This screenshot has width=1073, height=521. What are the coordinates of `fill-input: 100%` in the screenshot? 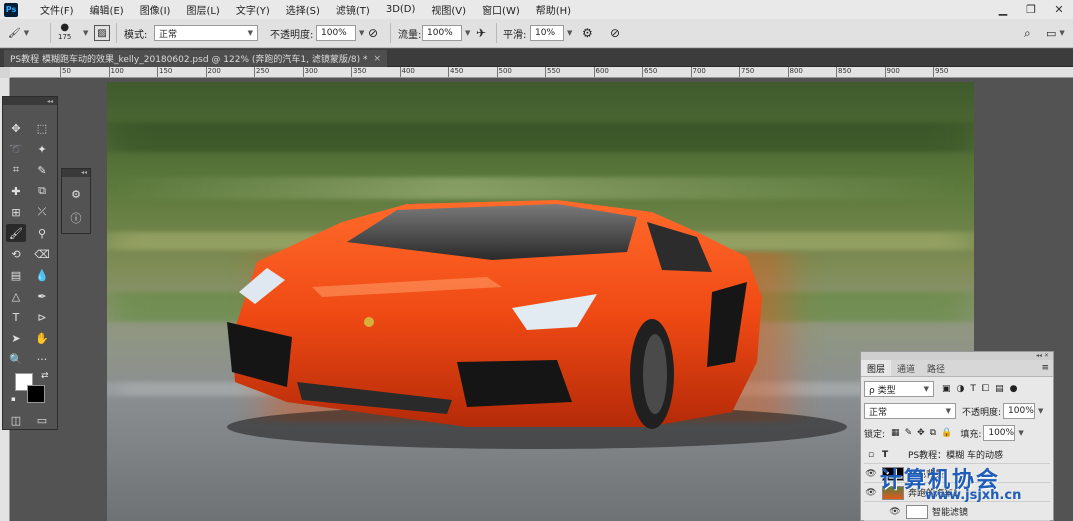 It's located at (999, 433).